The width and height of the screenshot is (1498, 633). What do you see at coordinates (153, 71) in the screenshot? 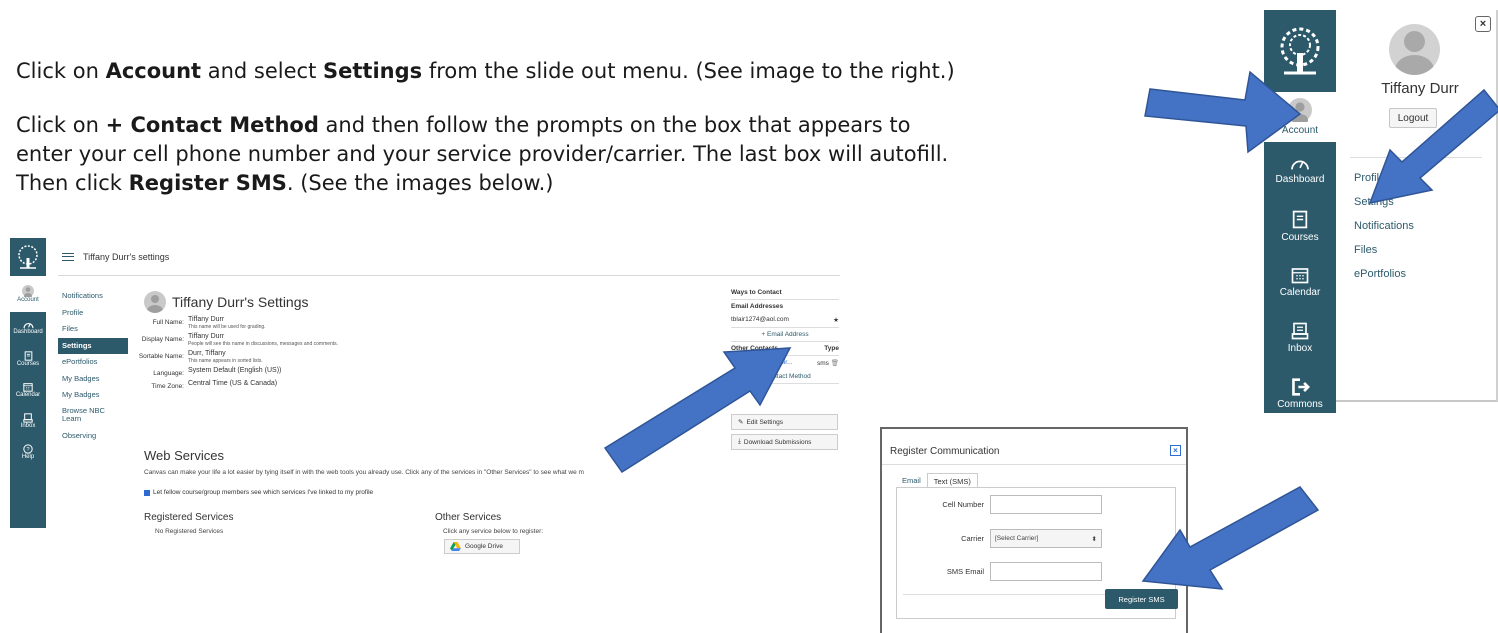
I see `instruction-bold-account: Account` at bounding box center [153, 71].